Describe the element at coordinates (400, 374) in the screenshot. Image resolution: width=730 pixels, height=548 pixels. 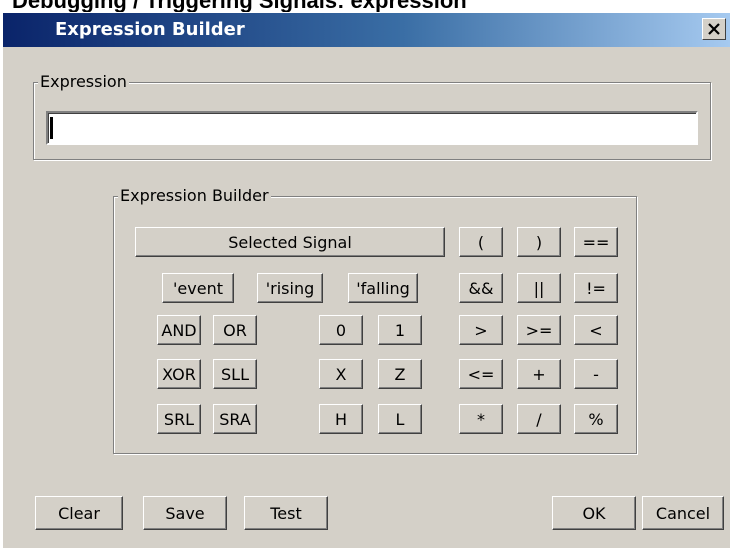
I see `z-button: Z` at that location.